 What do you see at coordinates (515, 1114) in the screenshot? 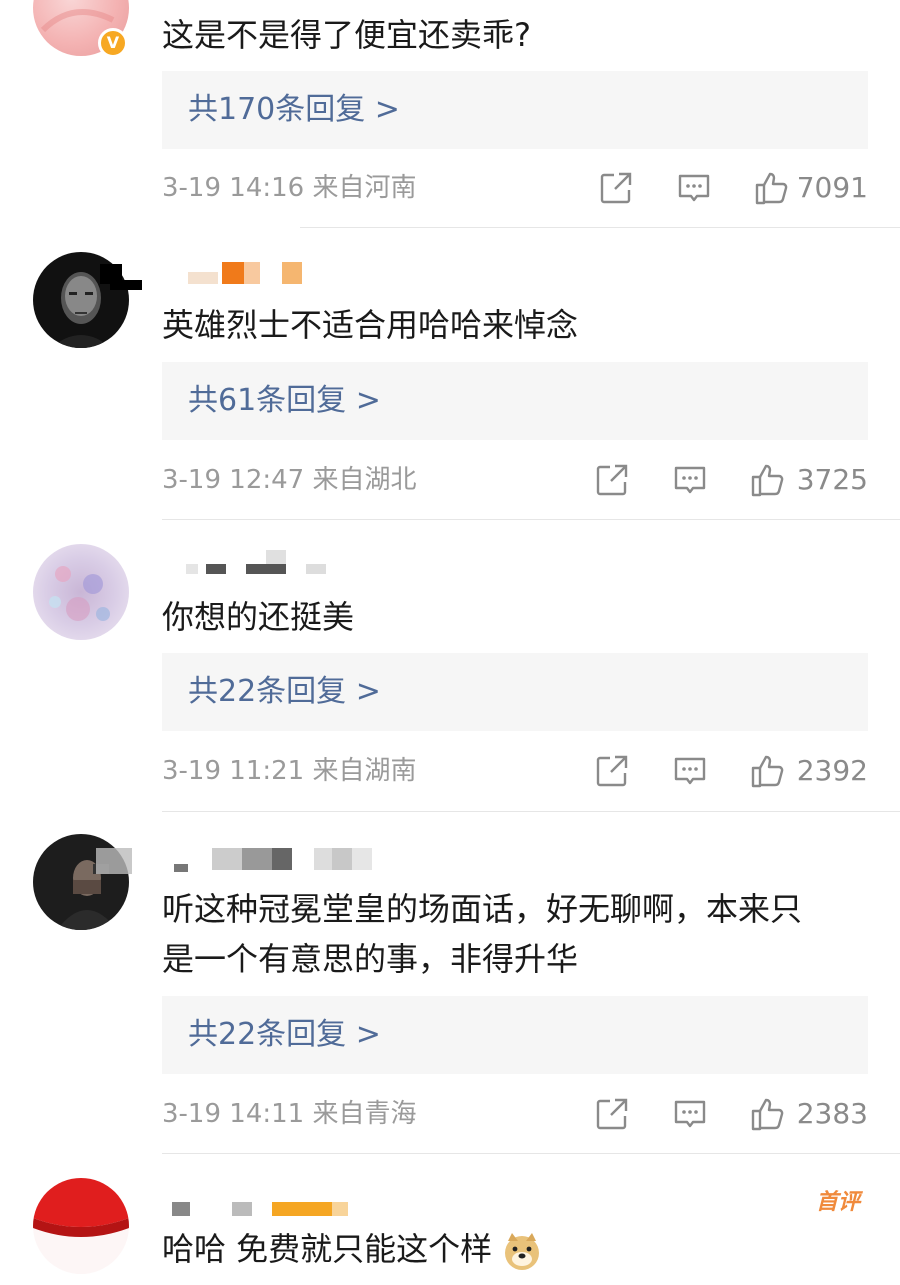
I see `comment-meta: 3-19 14:11 来自青海 2383` at bounding box center [515, 1114].